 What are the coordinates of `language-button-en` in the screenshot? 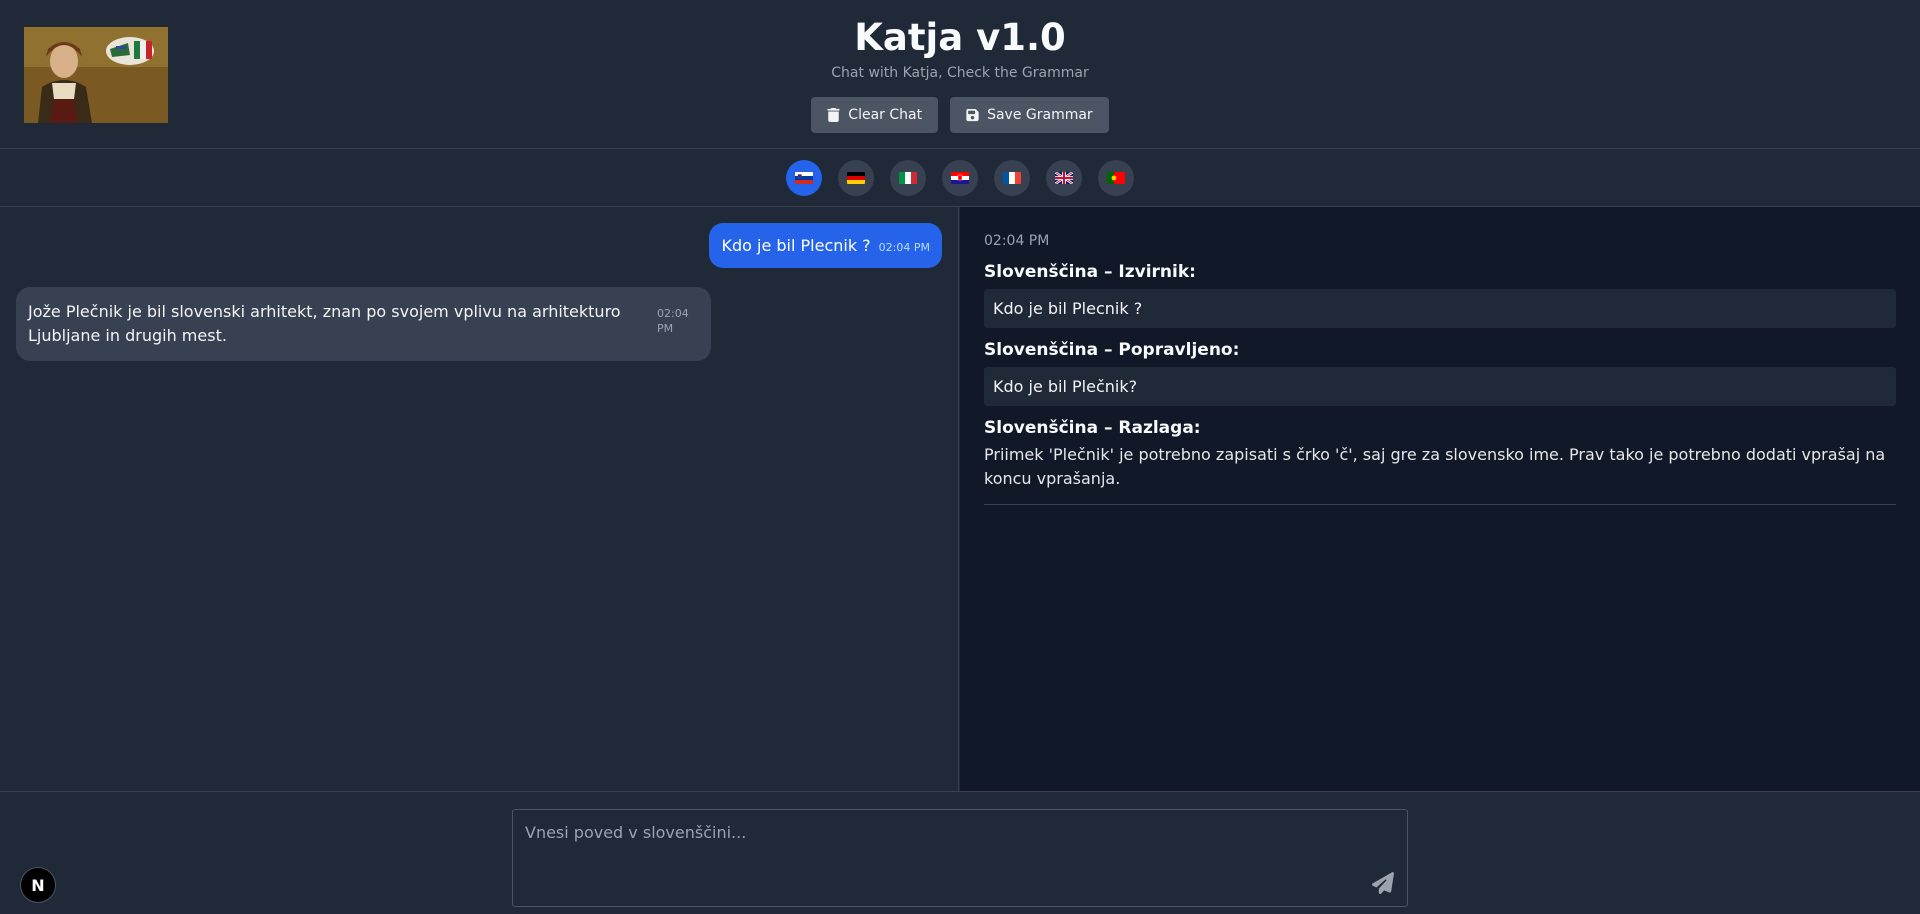 It's located at (1064, 177).